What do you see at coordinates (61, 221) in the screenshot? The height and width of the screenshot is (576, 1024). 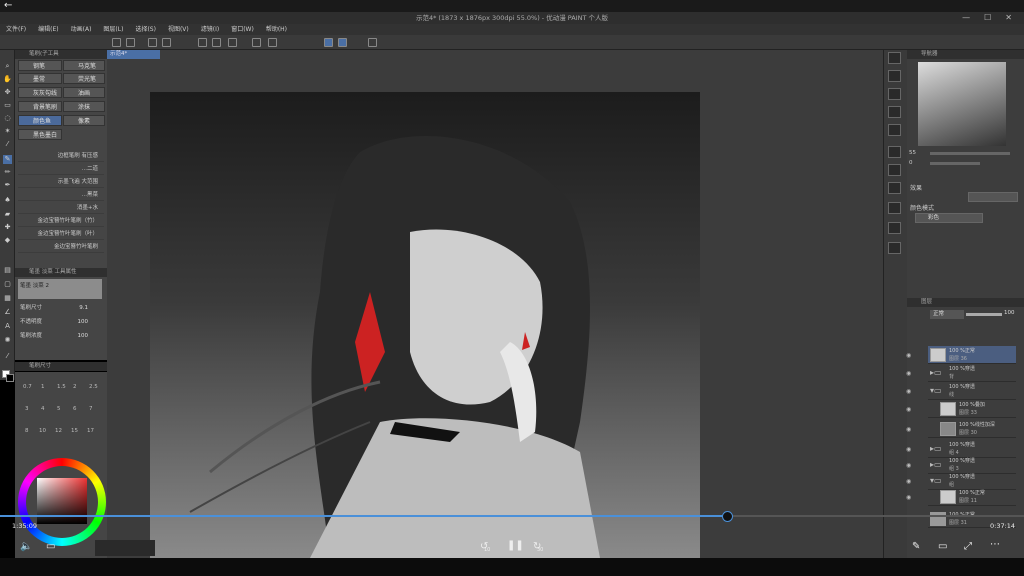 I see `brush-list-item: 金边宝簪竹叶笔刷（竹）` at bounding box center [61, 221].